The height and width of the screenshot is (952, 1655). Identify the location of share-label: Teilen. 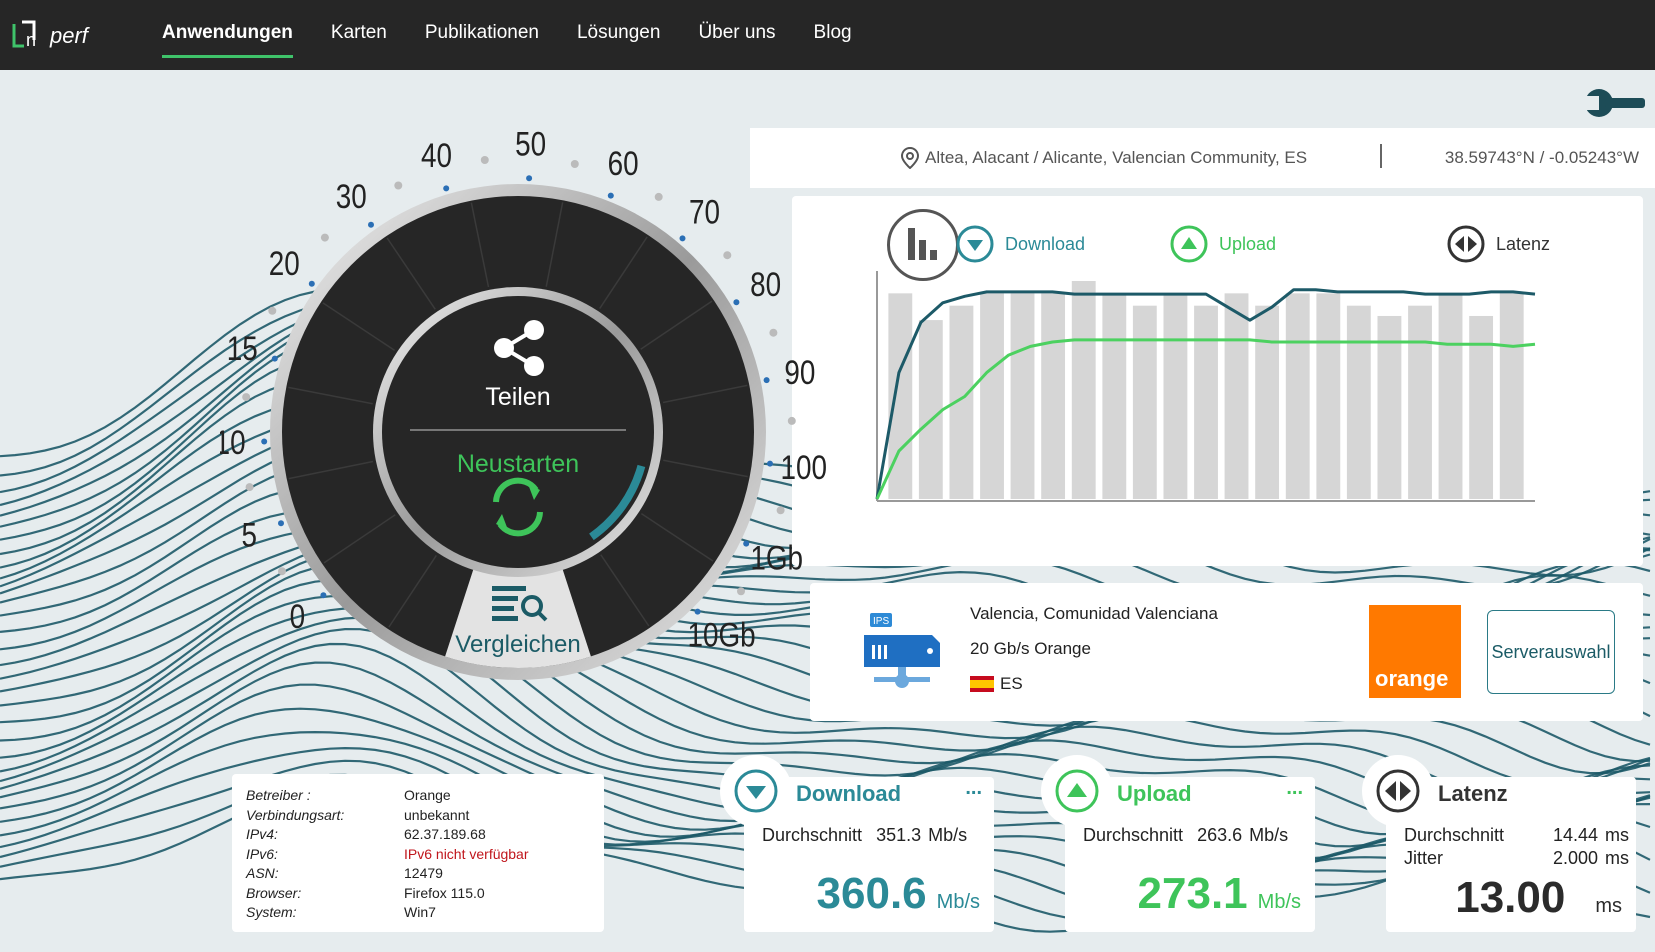
(517, 397).